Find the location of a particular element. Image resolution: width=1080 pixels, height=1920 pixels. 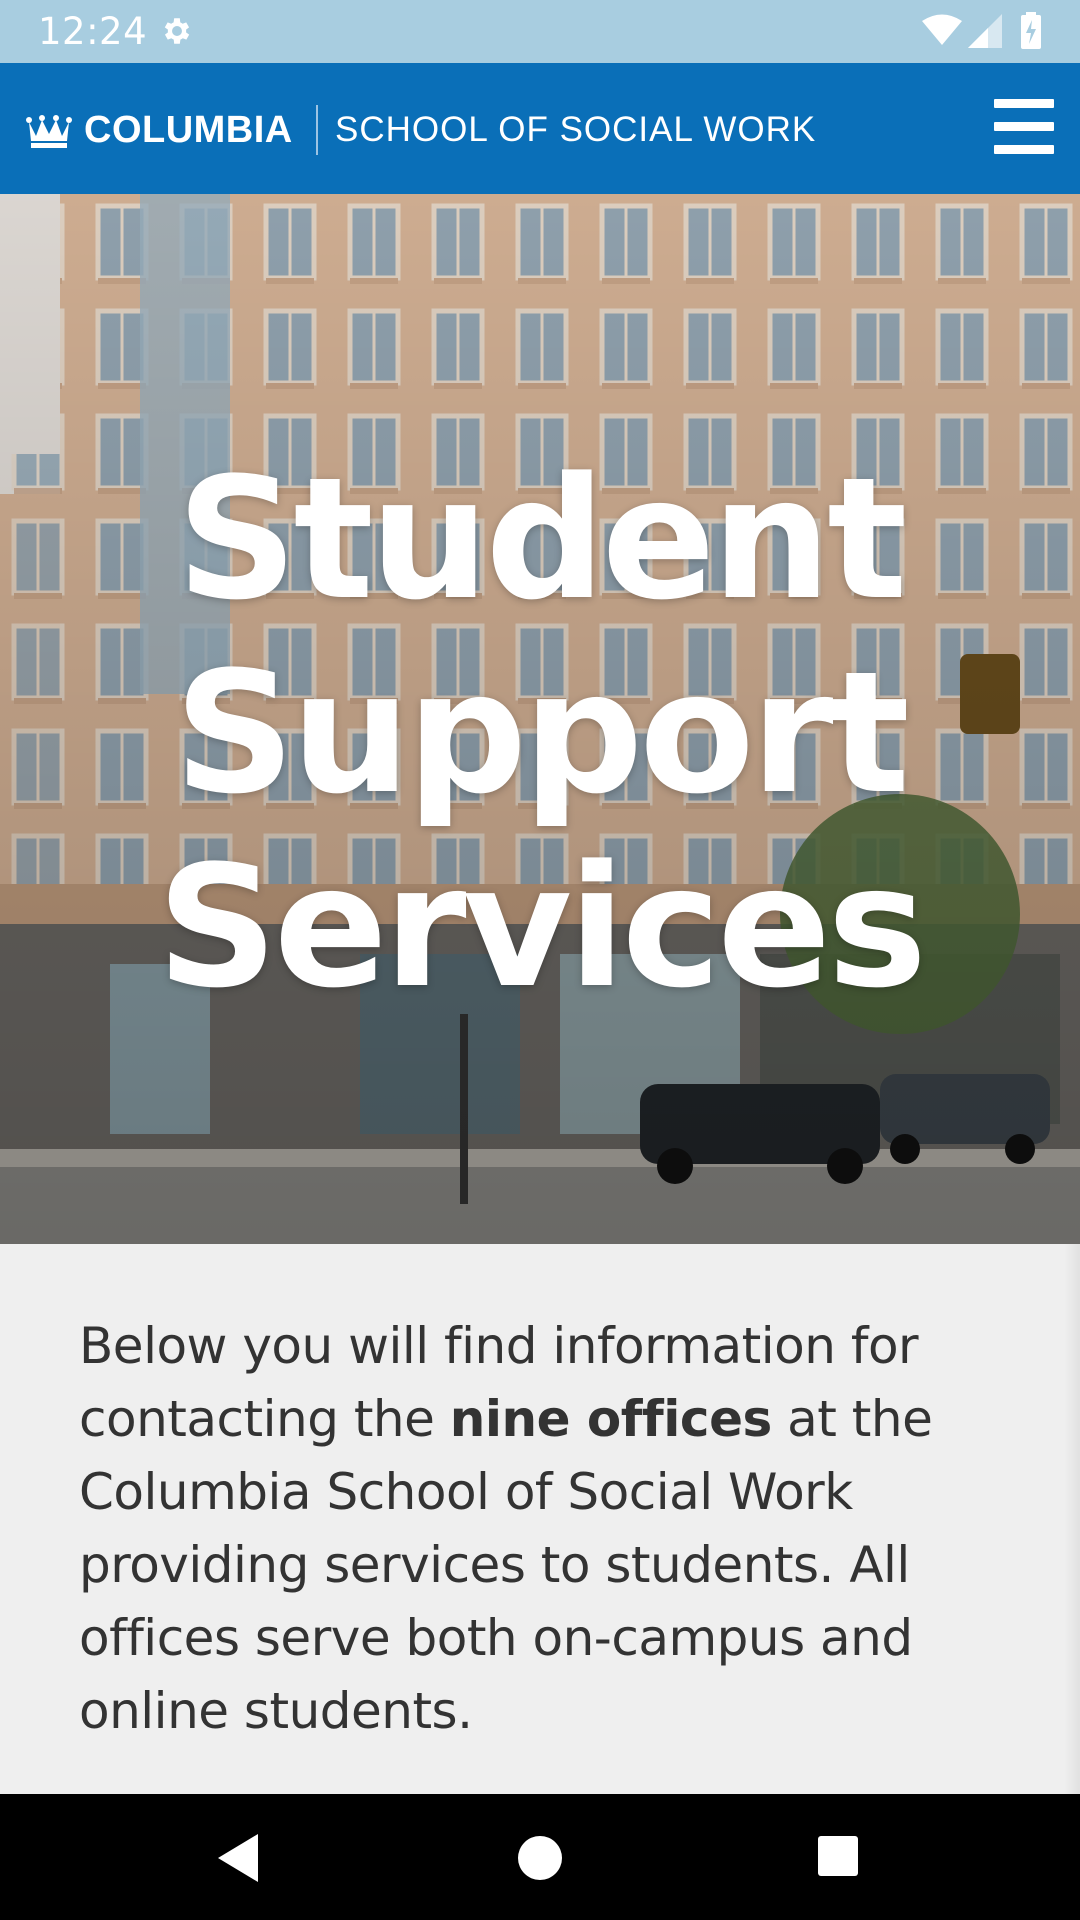

hero-title-line: Student is located at coordinates (541, 539).